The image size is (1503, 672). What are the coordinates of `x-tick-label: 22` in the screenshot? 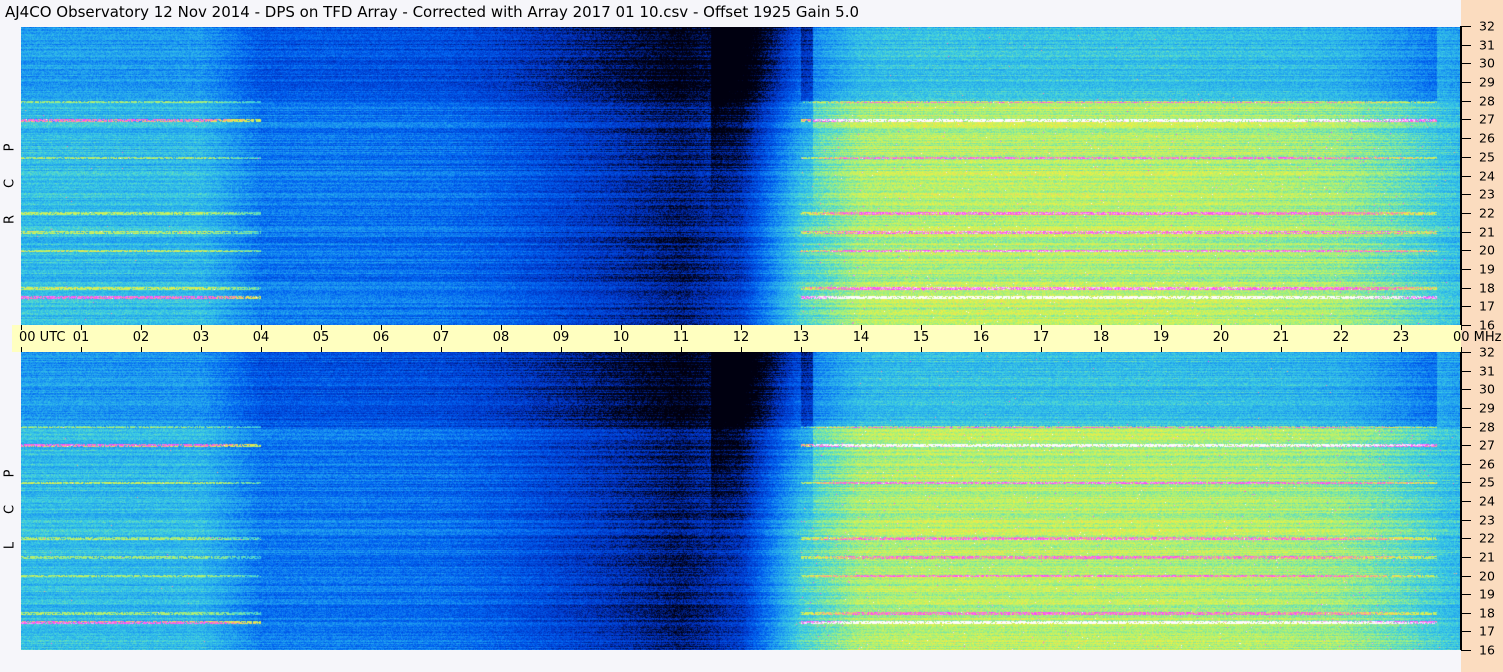 It's located at (1341, 337).